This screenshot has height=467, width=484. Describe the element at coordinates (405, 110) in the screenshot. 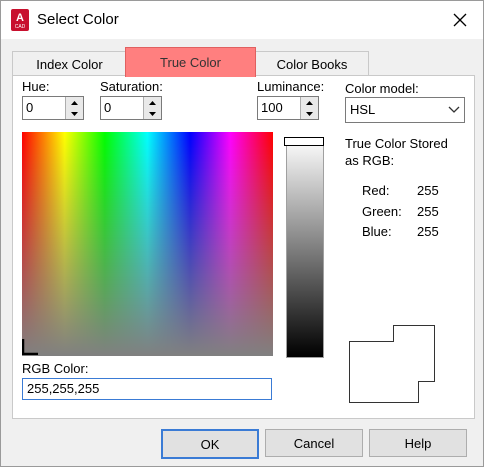

I see `color-model-dropdown: HSL` at that location.